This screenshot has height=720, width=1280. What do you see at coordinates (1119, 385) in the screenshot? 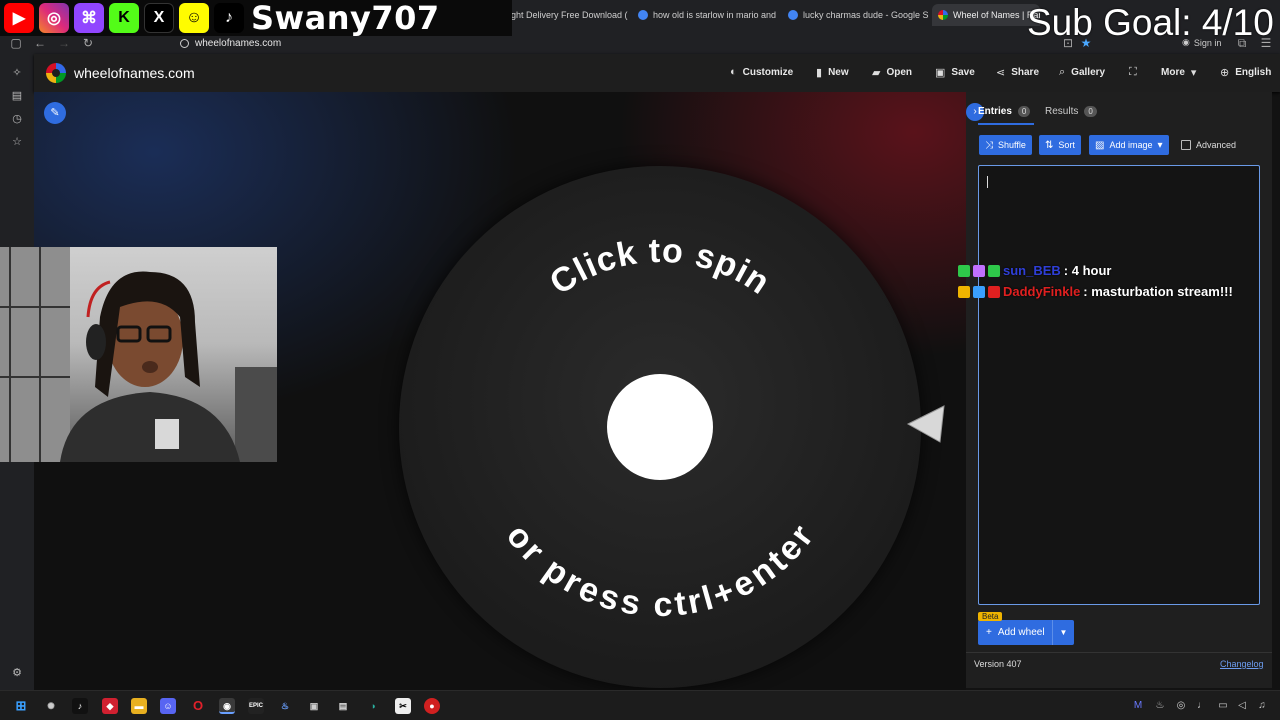
I see `entries-textarea` at bounding box center [1119, 385].